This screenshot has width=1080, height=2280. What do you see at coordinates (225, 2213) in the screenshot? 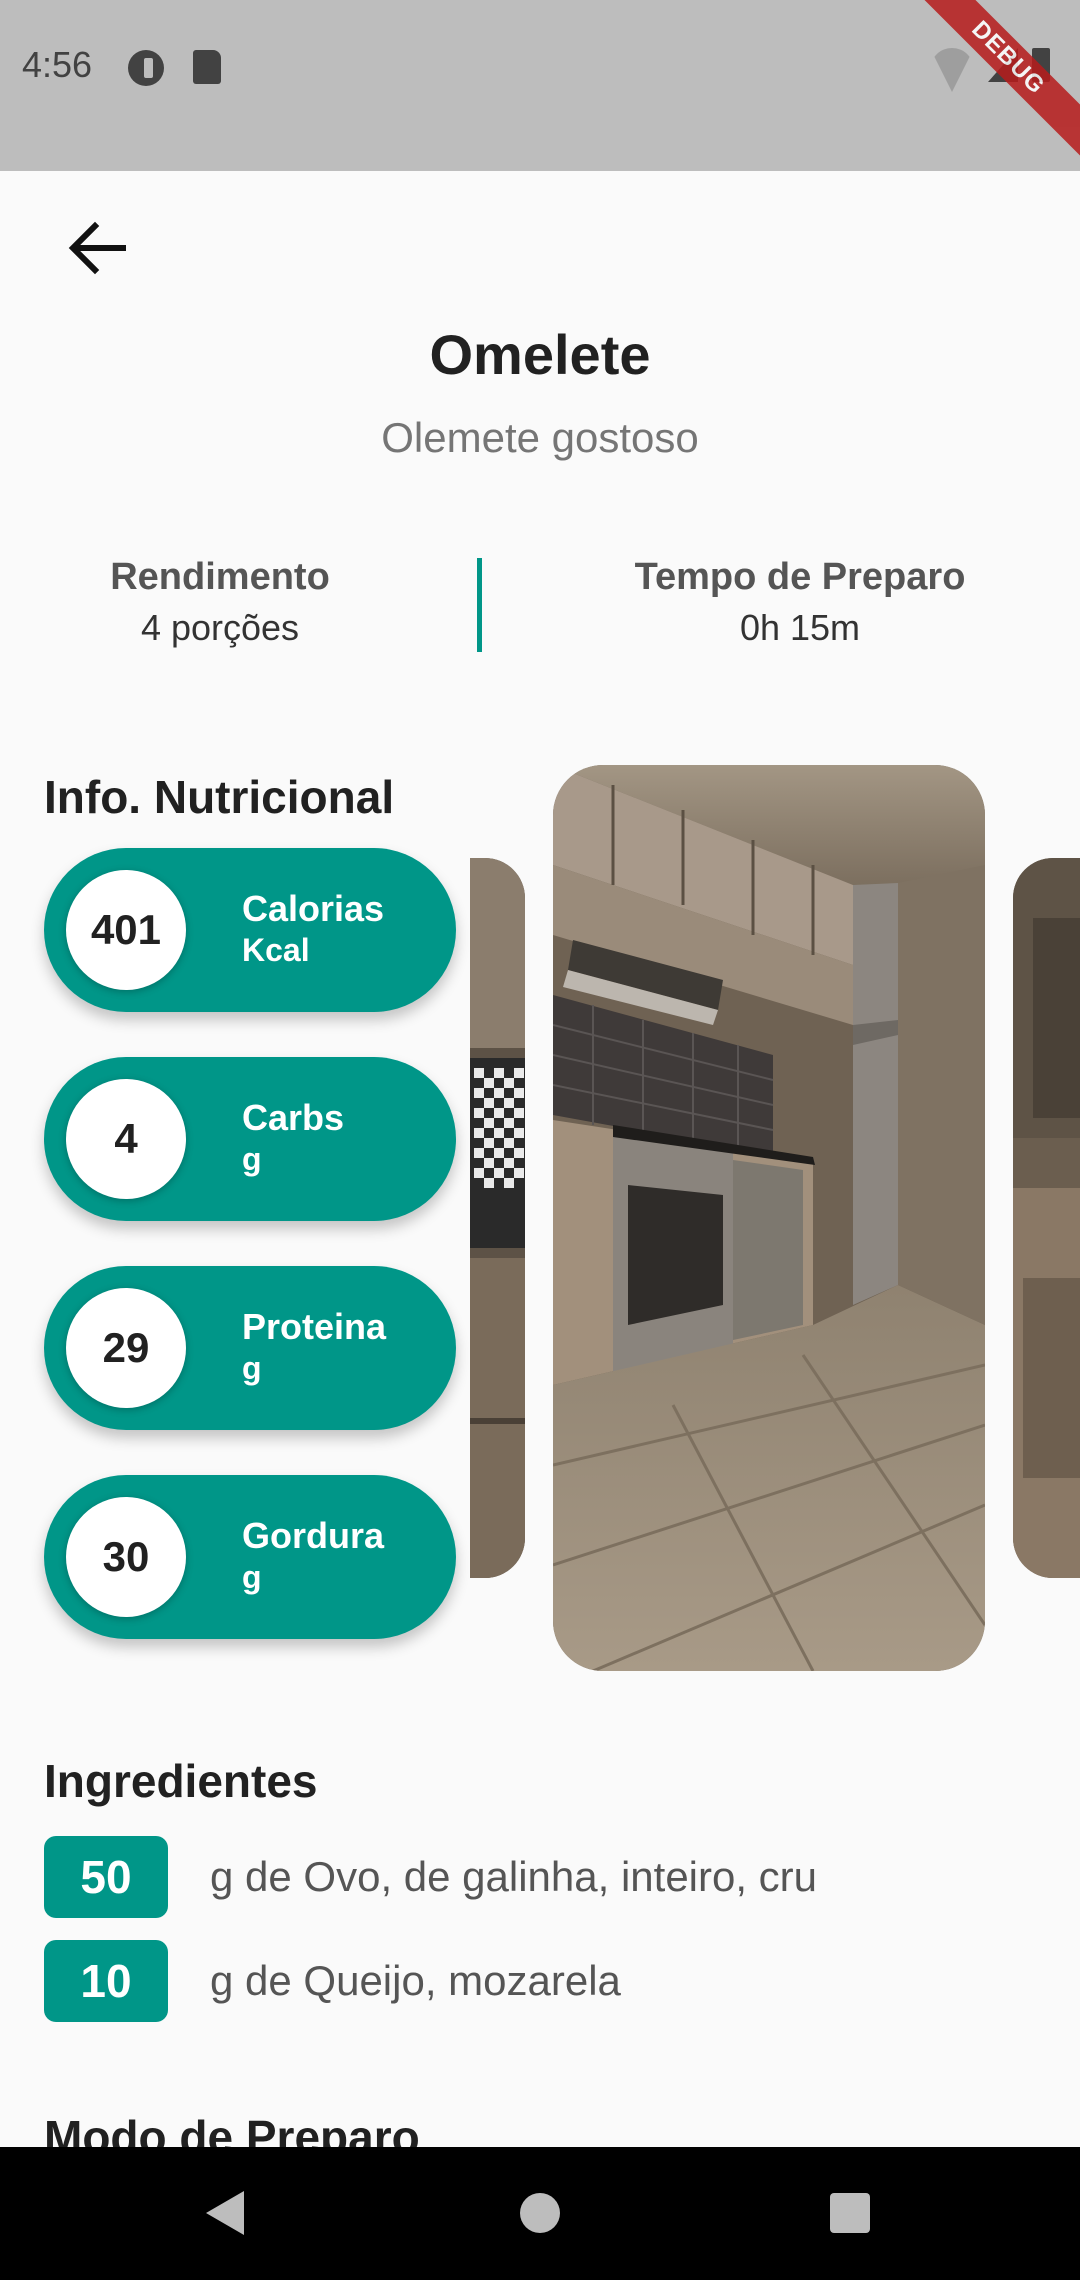
I see `triangle-back-icon` at bounding box center [225, 2213].